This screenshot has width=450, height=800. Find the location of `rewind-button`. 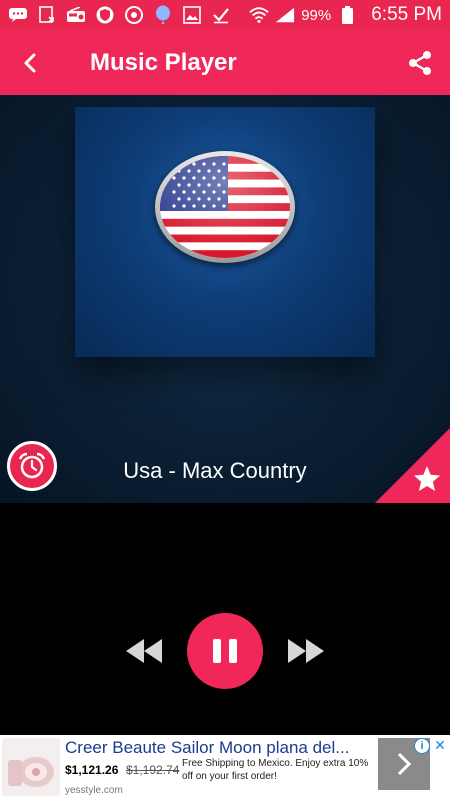

rewind-button is located at coordinates (144, 651).